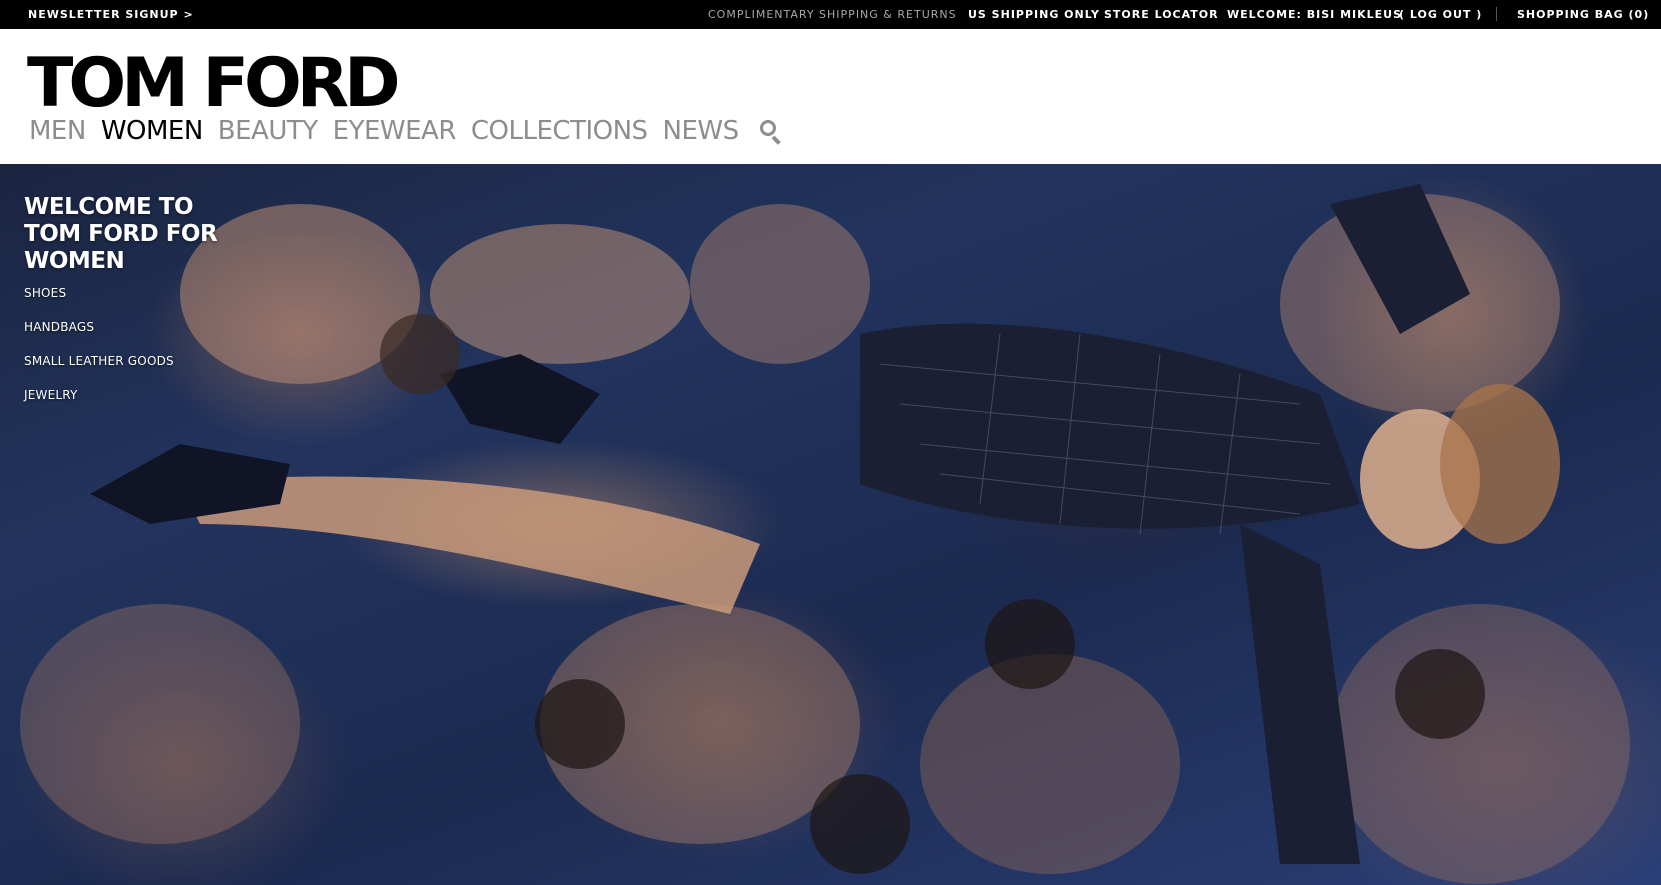 The height and width of the screenshot is (885, 1661). What do you see at coordinates (45, 293) in the screenshot?
I see `category-shoes-link: SHOES` at bounding box center [45, 293].